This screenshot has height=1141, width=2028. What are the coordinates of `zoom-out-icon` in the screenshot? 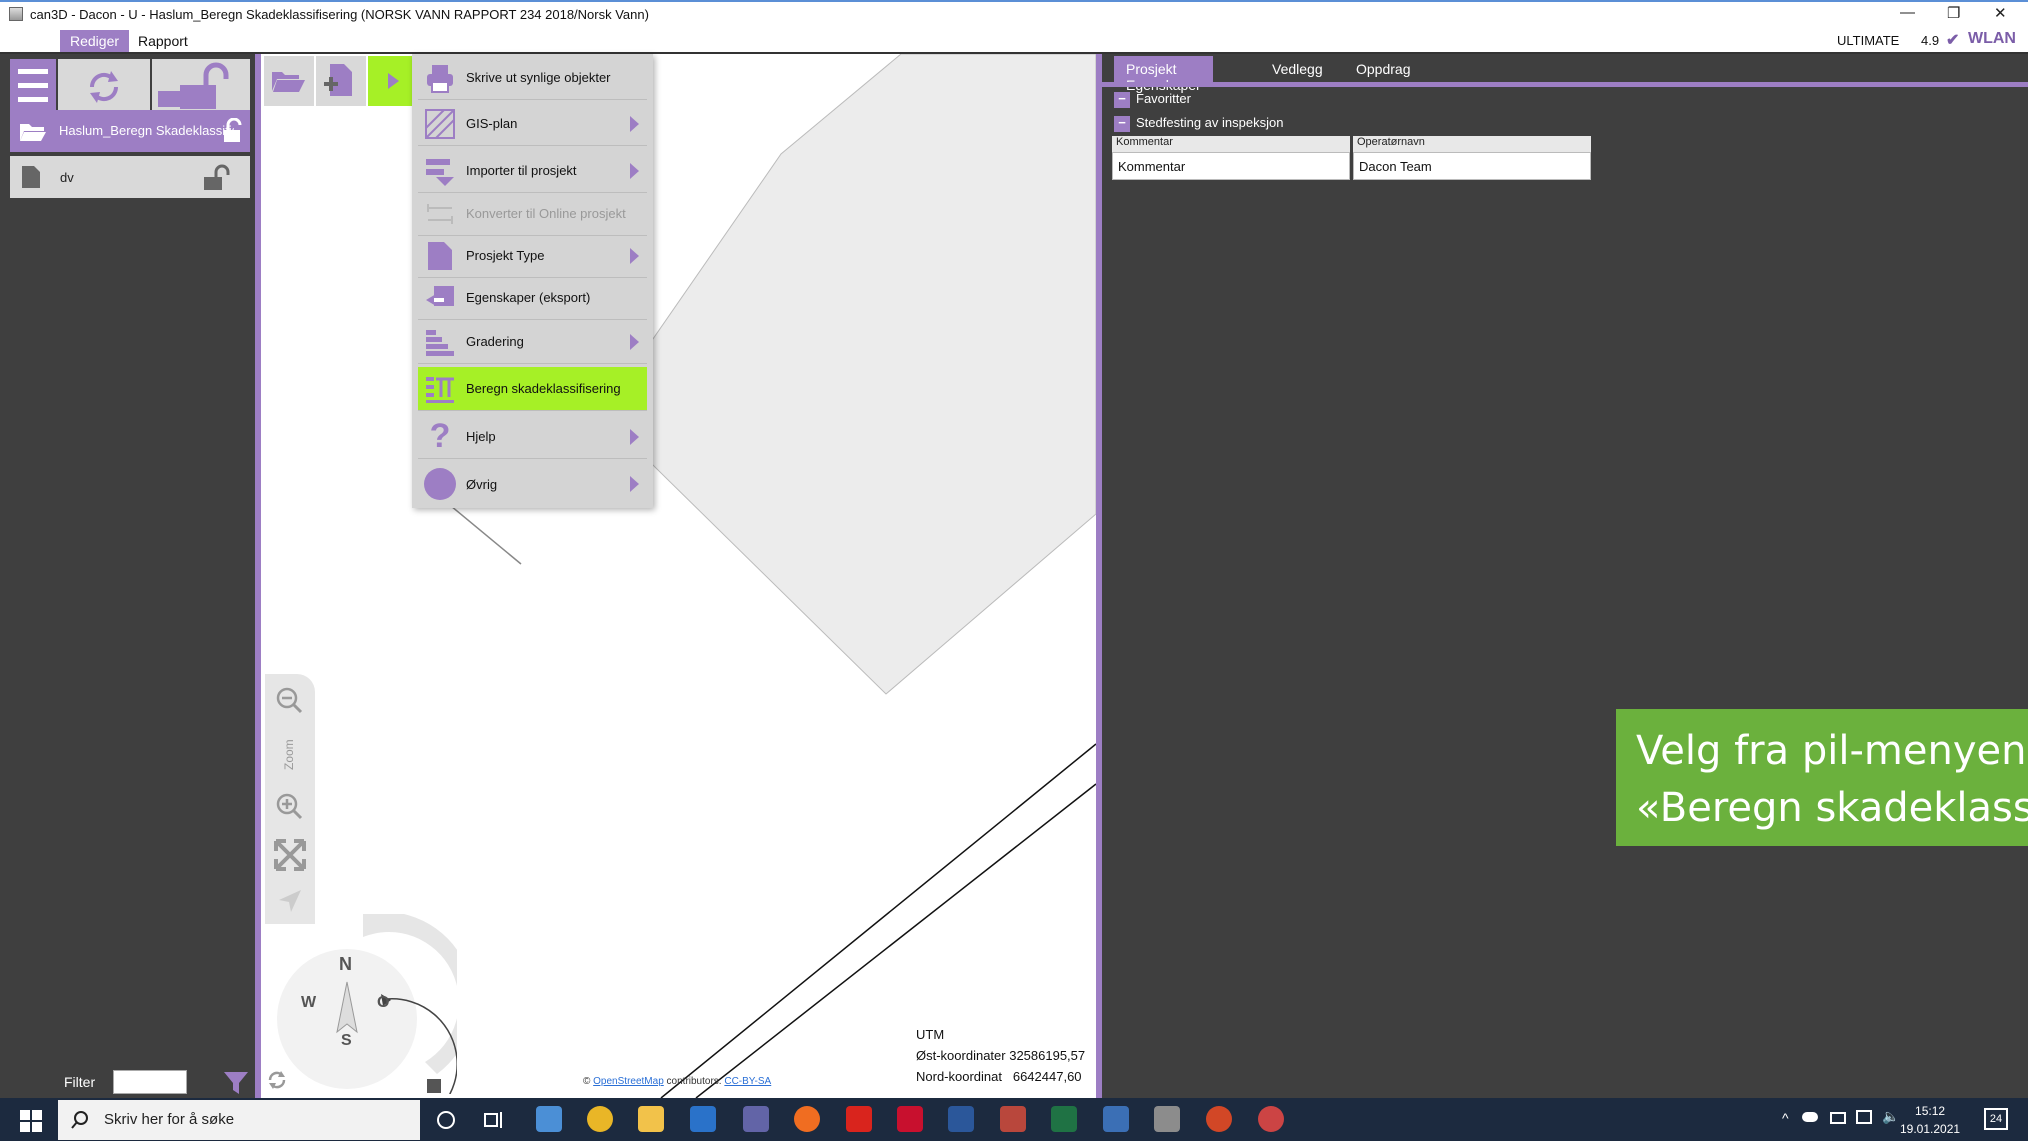 It's located at (290, 701).